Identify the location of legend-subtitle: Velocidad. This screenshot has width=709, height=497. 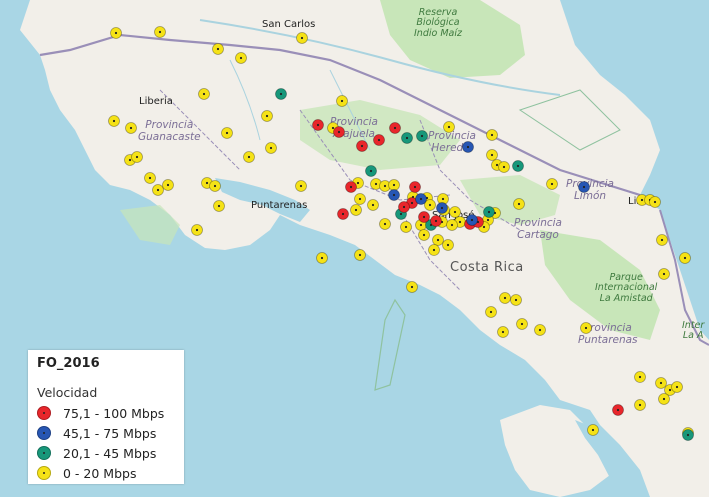
(67, 392).